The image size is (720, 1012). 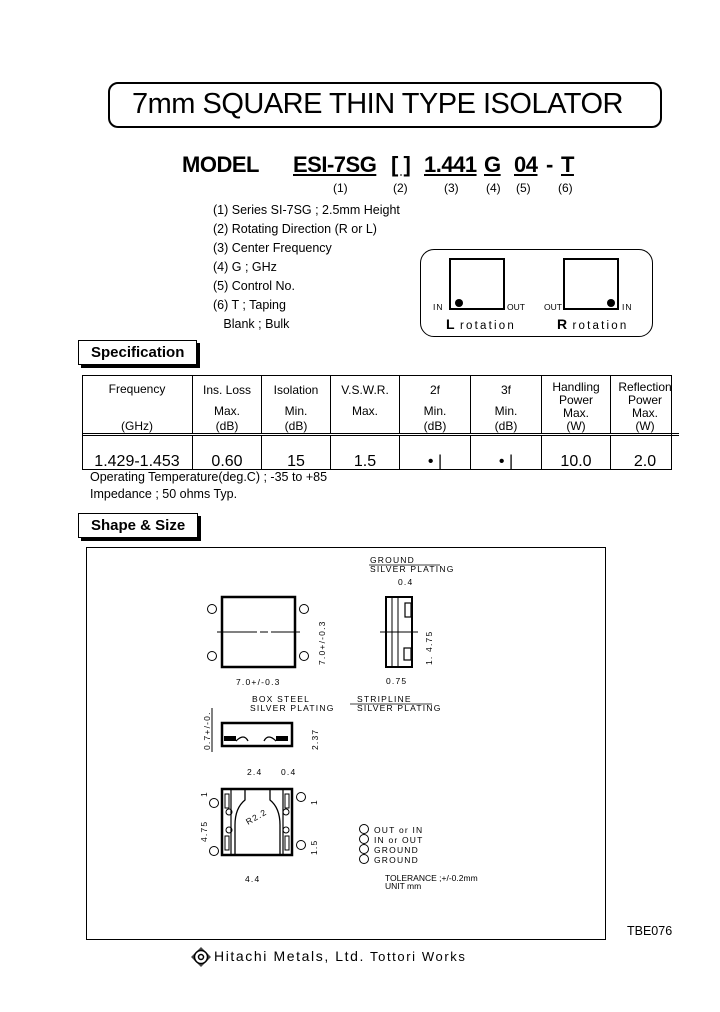 I want to click on dim-075: 0.75, so click(x=396, y=681).